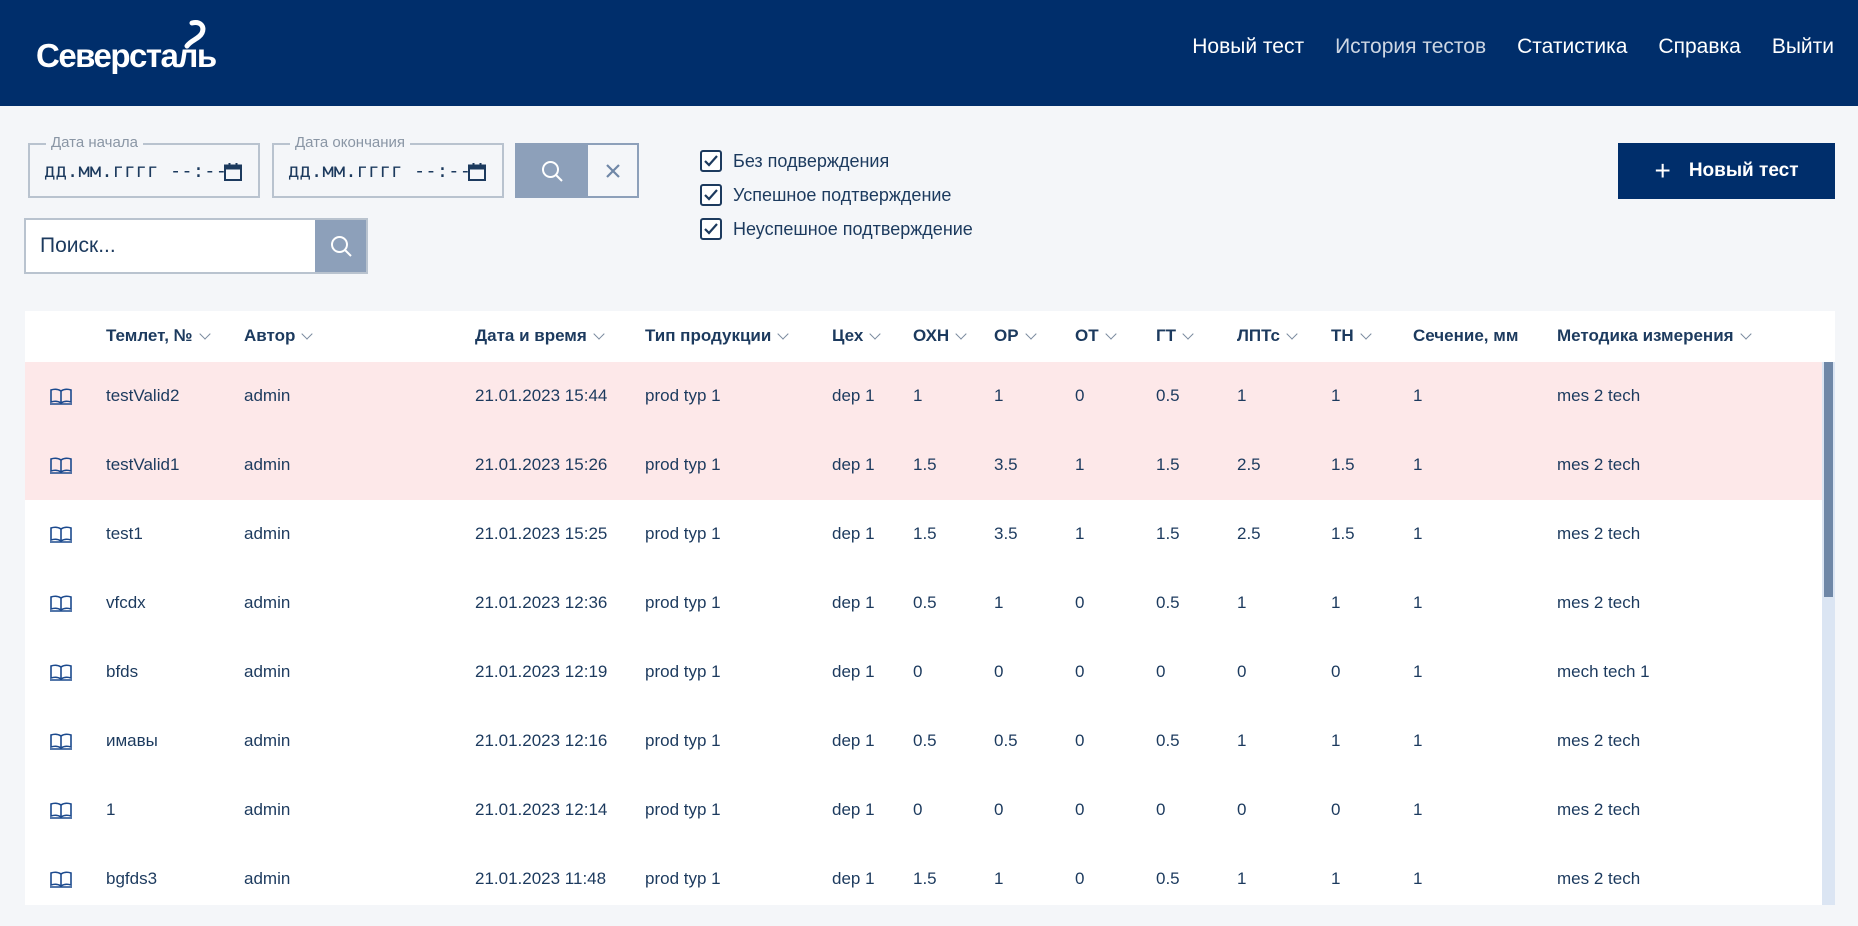 The width and height of the screenshot is (1858, 926). What do you see at coordinates (1248, 47) in the screenshot?
I see `nav-new-test: Новый тест` at bounding box center [1248, 47].